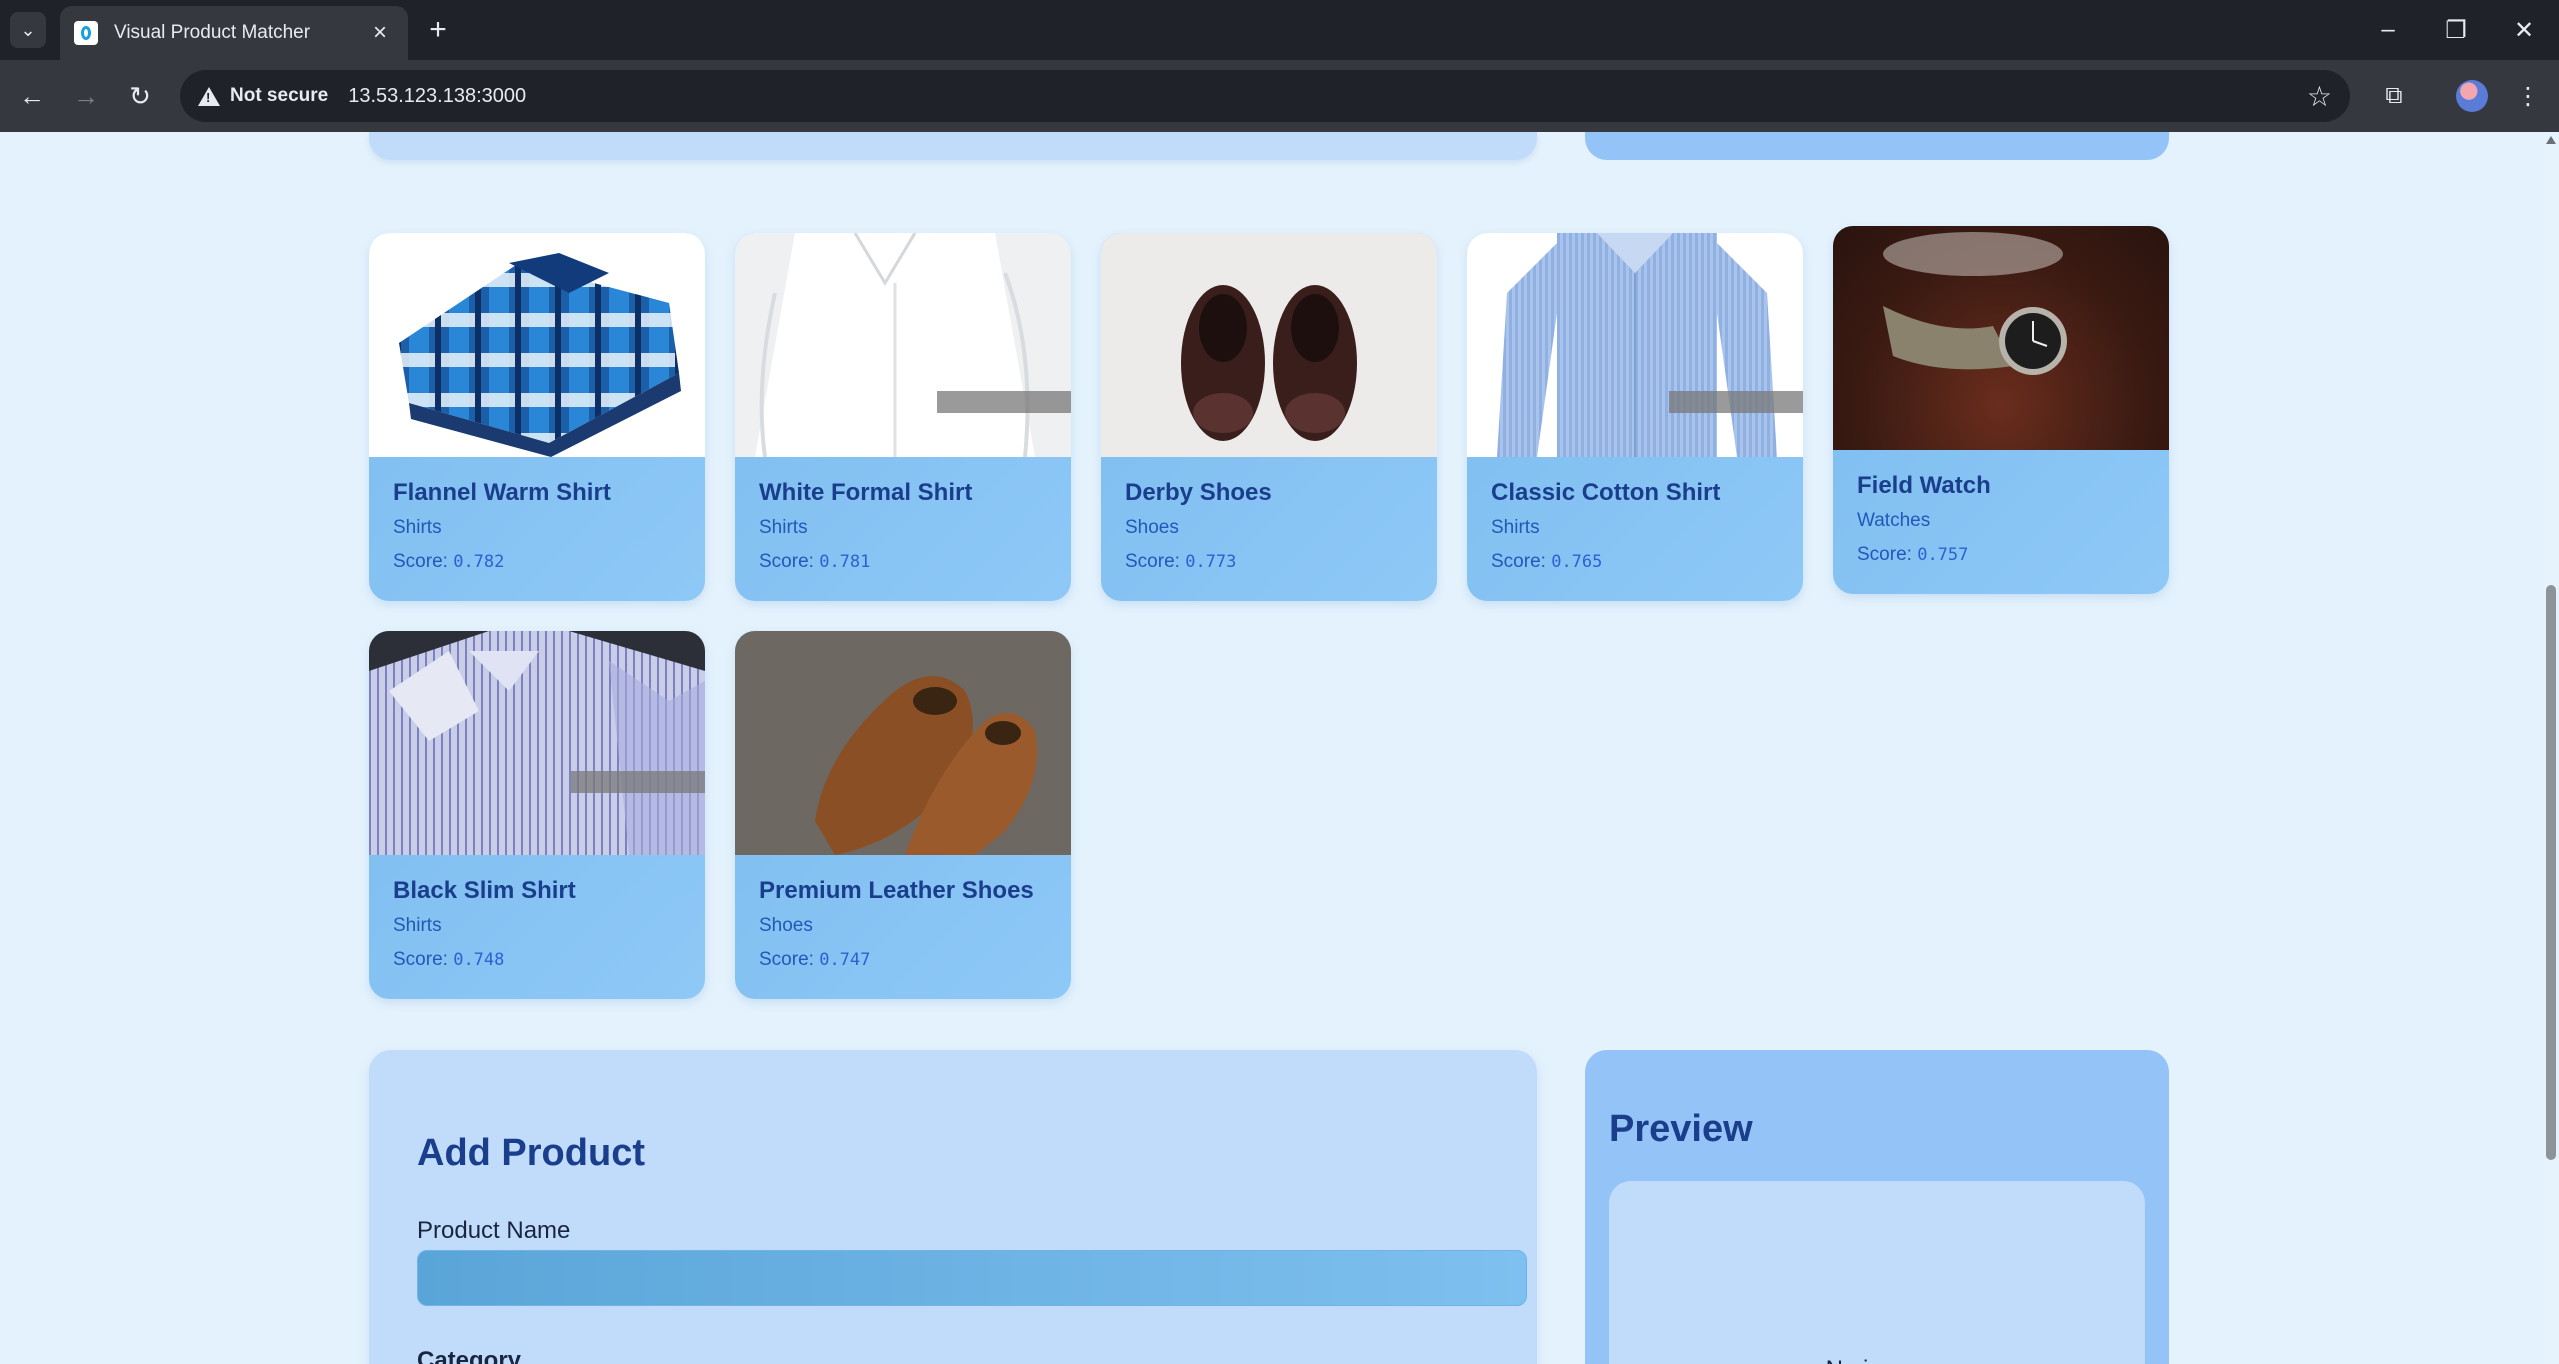  What do you see at coordinates (1181, 561) in the screenshot?
I see `product-score: Score: 0.773` at bounding box center [1181, 561].